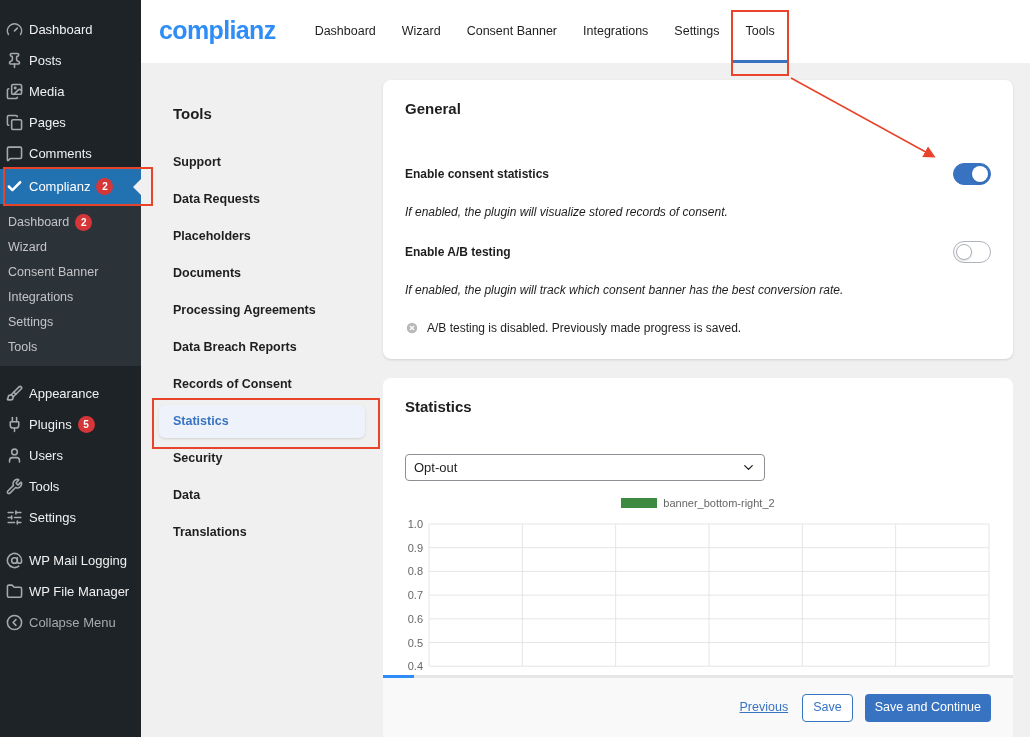  Describe the element at coordinates (625, 290) in the screenshot. I see `help-text: If enabled, the plugin will track which consent banner has the best conversion rate.` at that location.